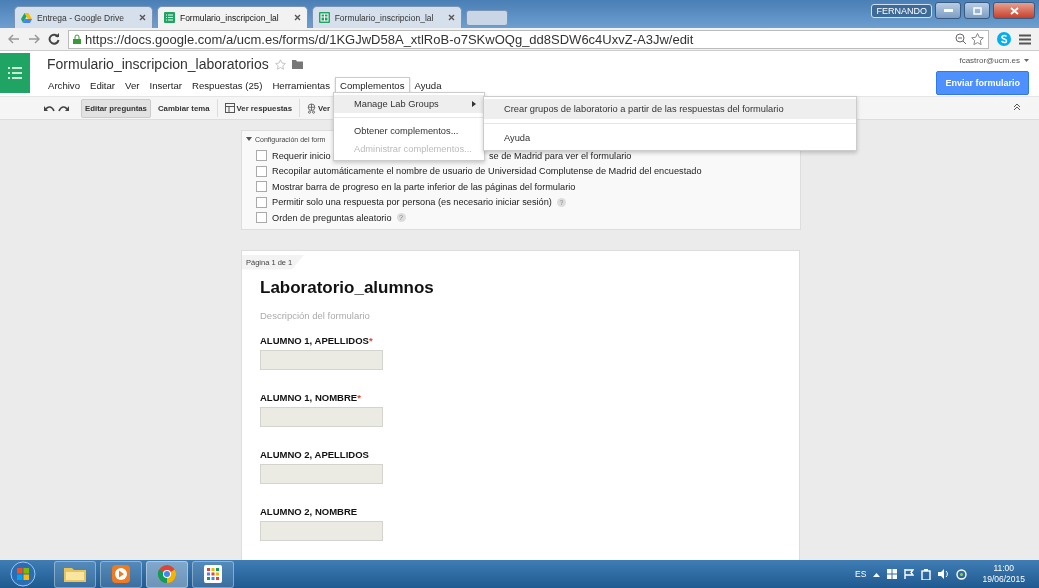 The image size is (1039, 588). What do you see at coordinates (23, 574) in the screenshot?
I see `start-button` at bounding box center [23, 574].